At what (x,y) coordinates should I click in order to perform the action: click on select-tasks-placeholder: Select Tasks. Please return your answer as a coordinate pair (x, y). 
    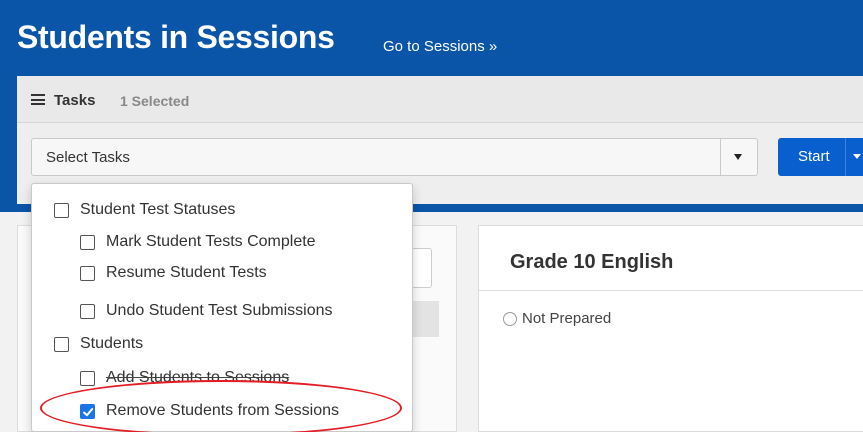
    Looking at the image, I should click on (88, 157).